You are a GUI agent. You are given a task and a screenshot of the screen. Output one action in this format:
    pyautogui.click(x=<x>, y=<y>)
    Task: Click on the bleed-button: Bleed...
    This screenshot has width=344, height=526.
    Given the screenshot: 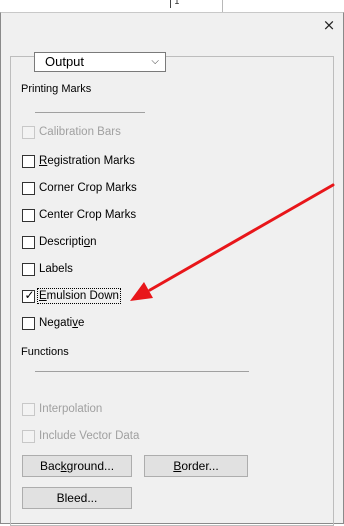 What is the action you would take?
    pyautogui.click(x=77, y=498)
    